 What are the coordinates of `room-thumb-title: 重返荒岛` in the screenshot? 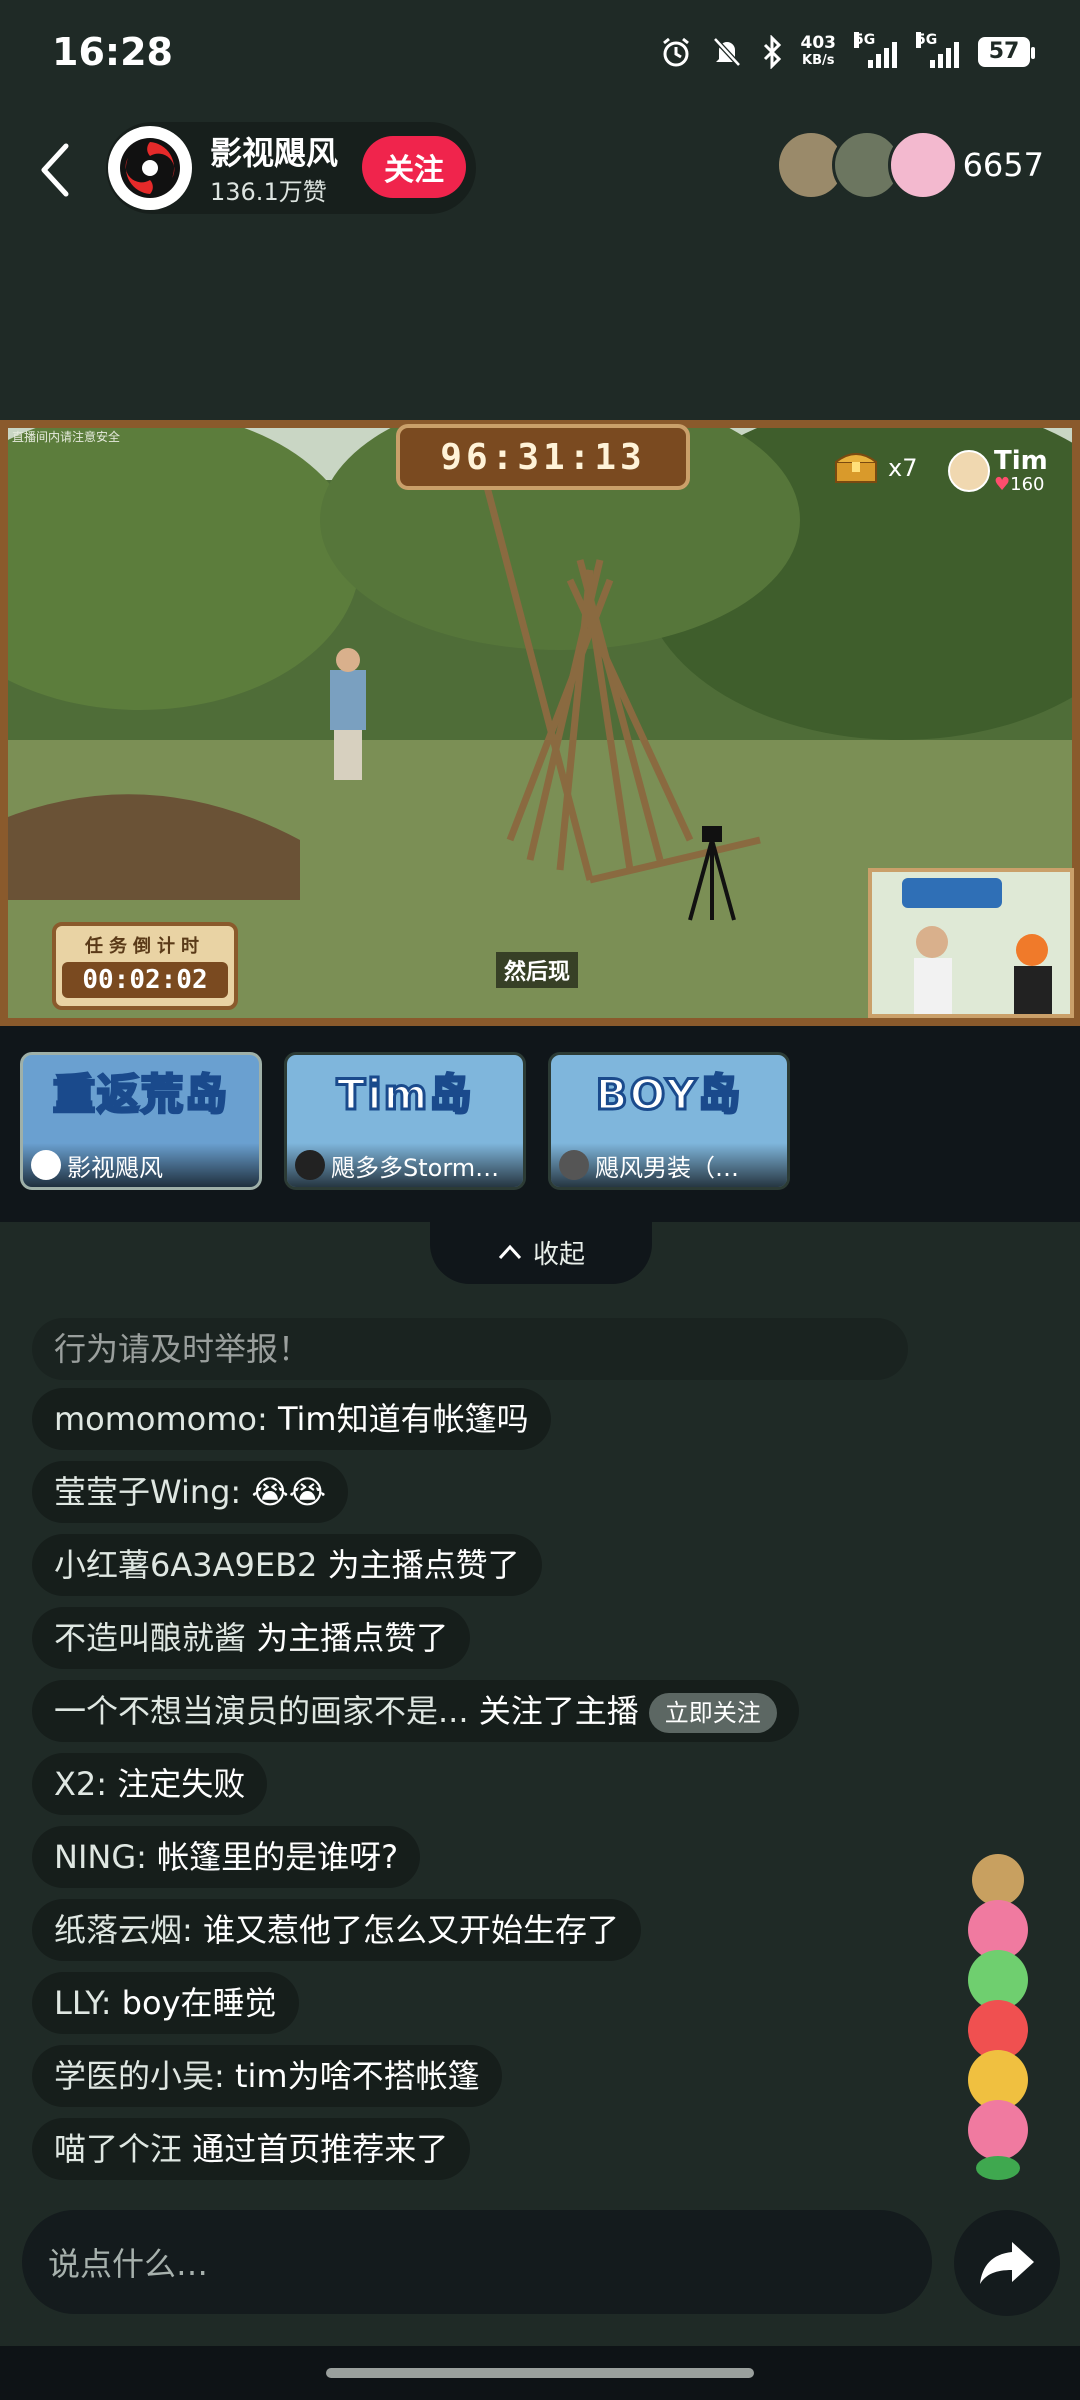 It's located at (140, 1095).